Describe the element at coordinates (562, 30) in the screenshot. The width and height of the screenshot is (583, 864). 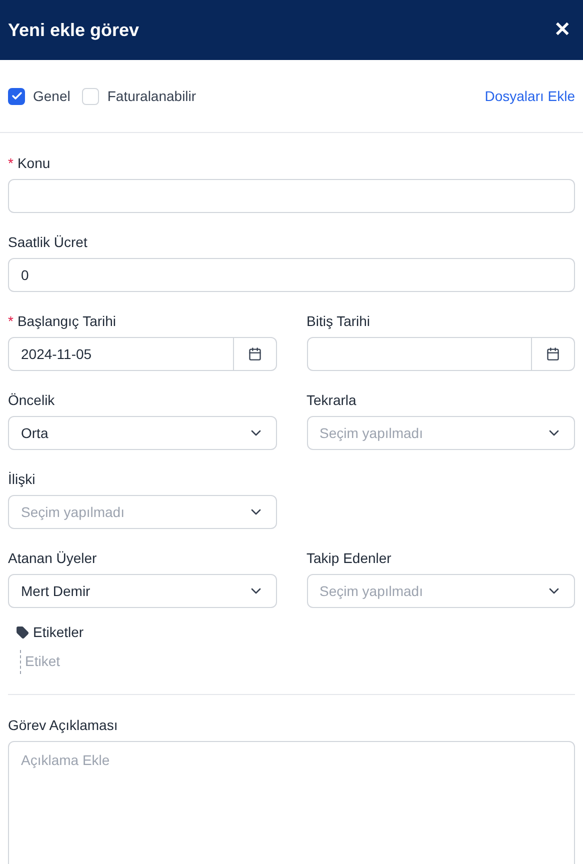
I see `close-button: ✕` at that location.